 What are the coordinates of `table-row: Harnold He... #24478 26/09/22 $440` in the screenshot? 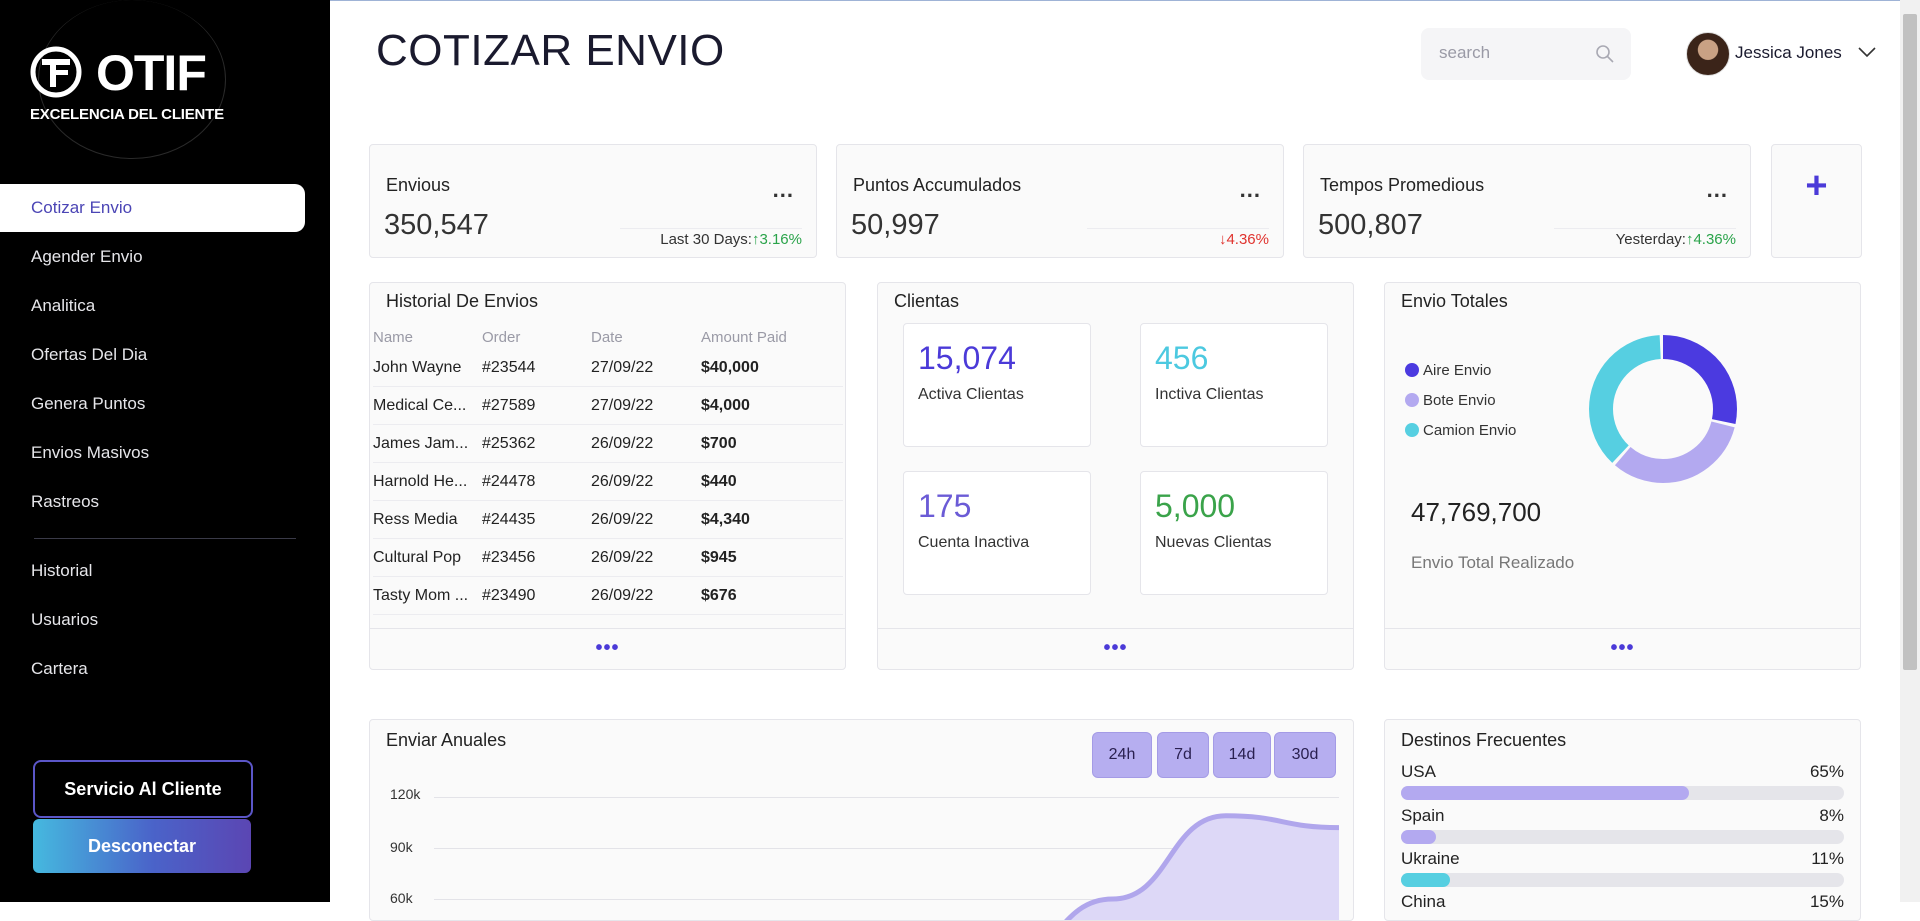 It's located at (608, 481).